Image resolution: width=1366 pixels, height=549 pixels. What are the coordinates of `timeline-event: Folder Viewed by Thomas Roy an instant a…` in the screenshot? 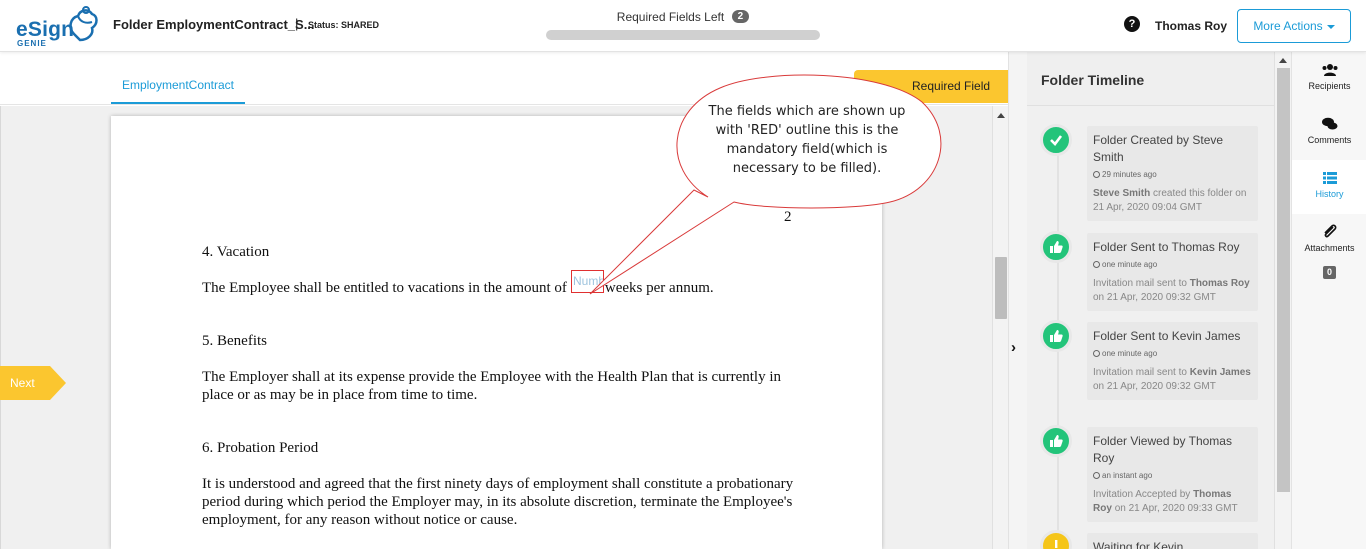 It's located at (1172, 474).